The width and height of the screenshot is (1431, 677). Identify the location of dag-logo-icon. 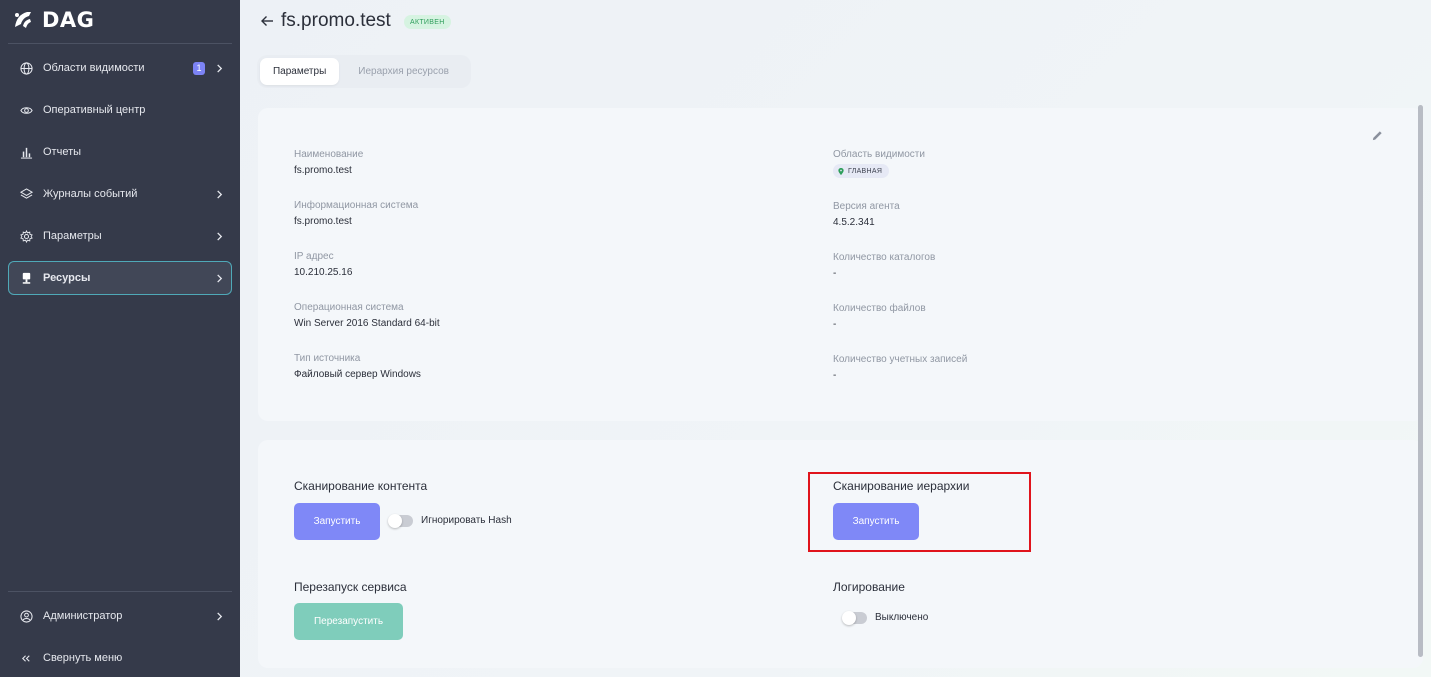
(23, 20).